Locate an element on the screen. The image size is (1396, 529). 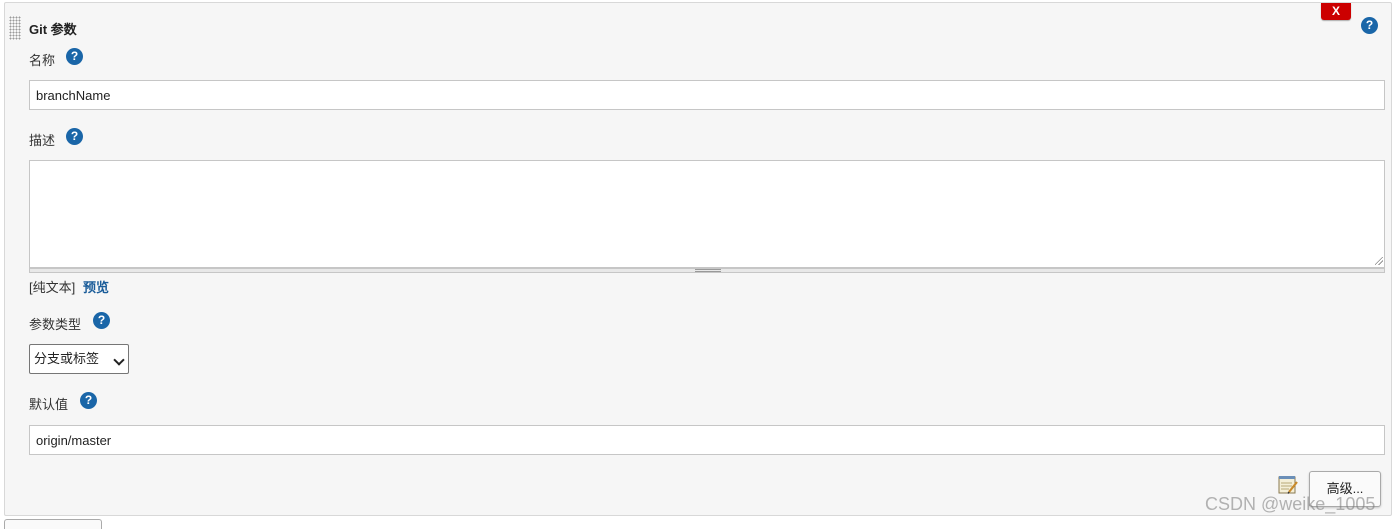
drag-handle-icon is located at coordinates (15, 28).